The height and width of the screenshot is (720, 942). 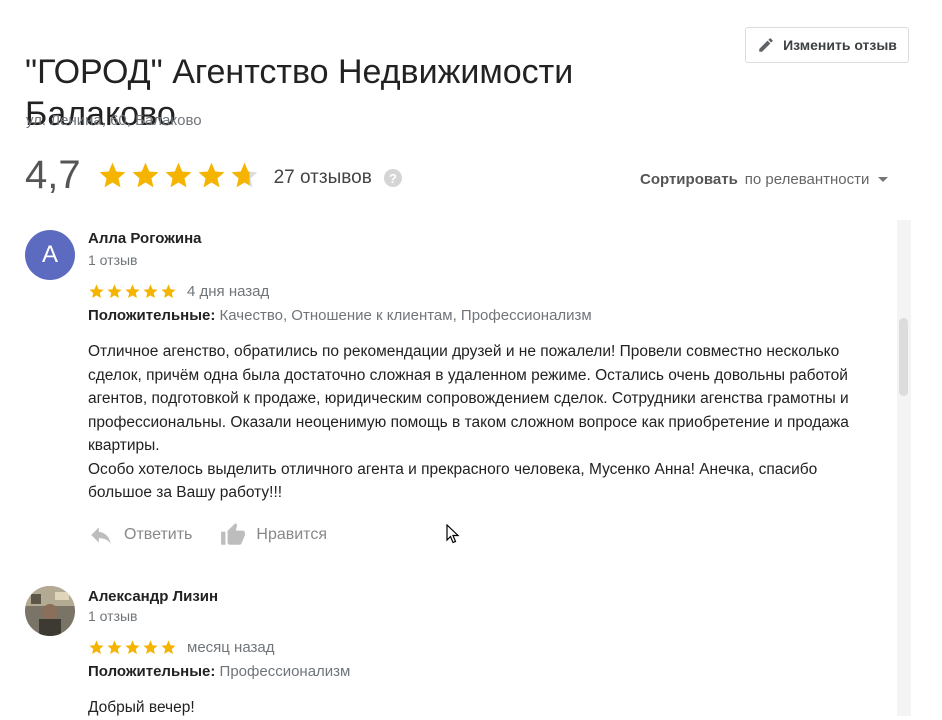 I want to click on sort-dropdown: Сортировать по релевантности, so click(x=764, y=179).